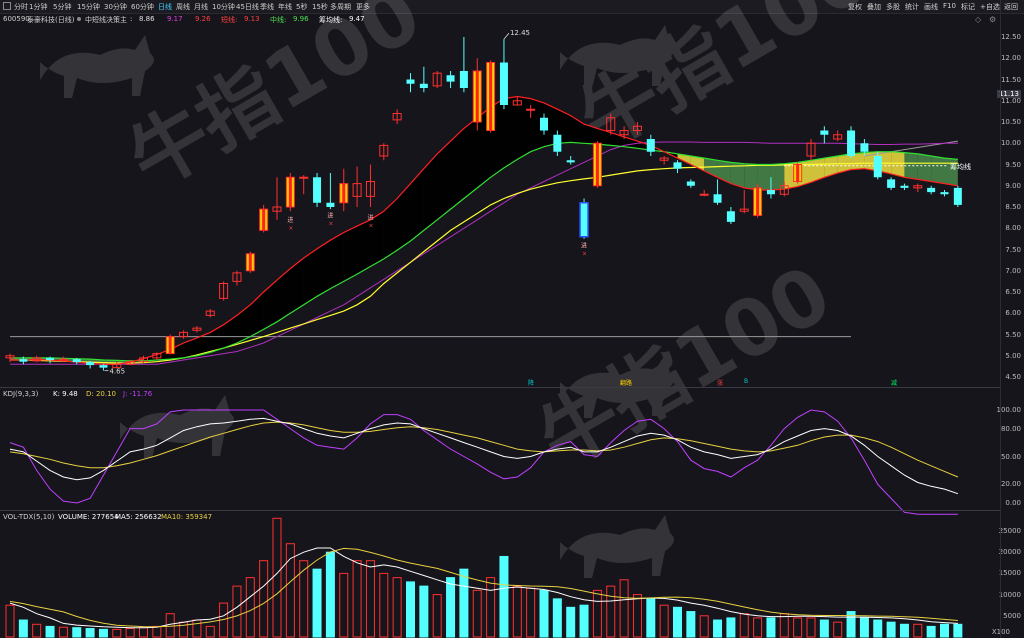  What do you see at coordinates (617, 546) in the screenshot?
I see `bull-silhouette-icon` at bounding box center [617, 546].